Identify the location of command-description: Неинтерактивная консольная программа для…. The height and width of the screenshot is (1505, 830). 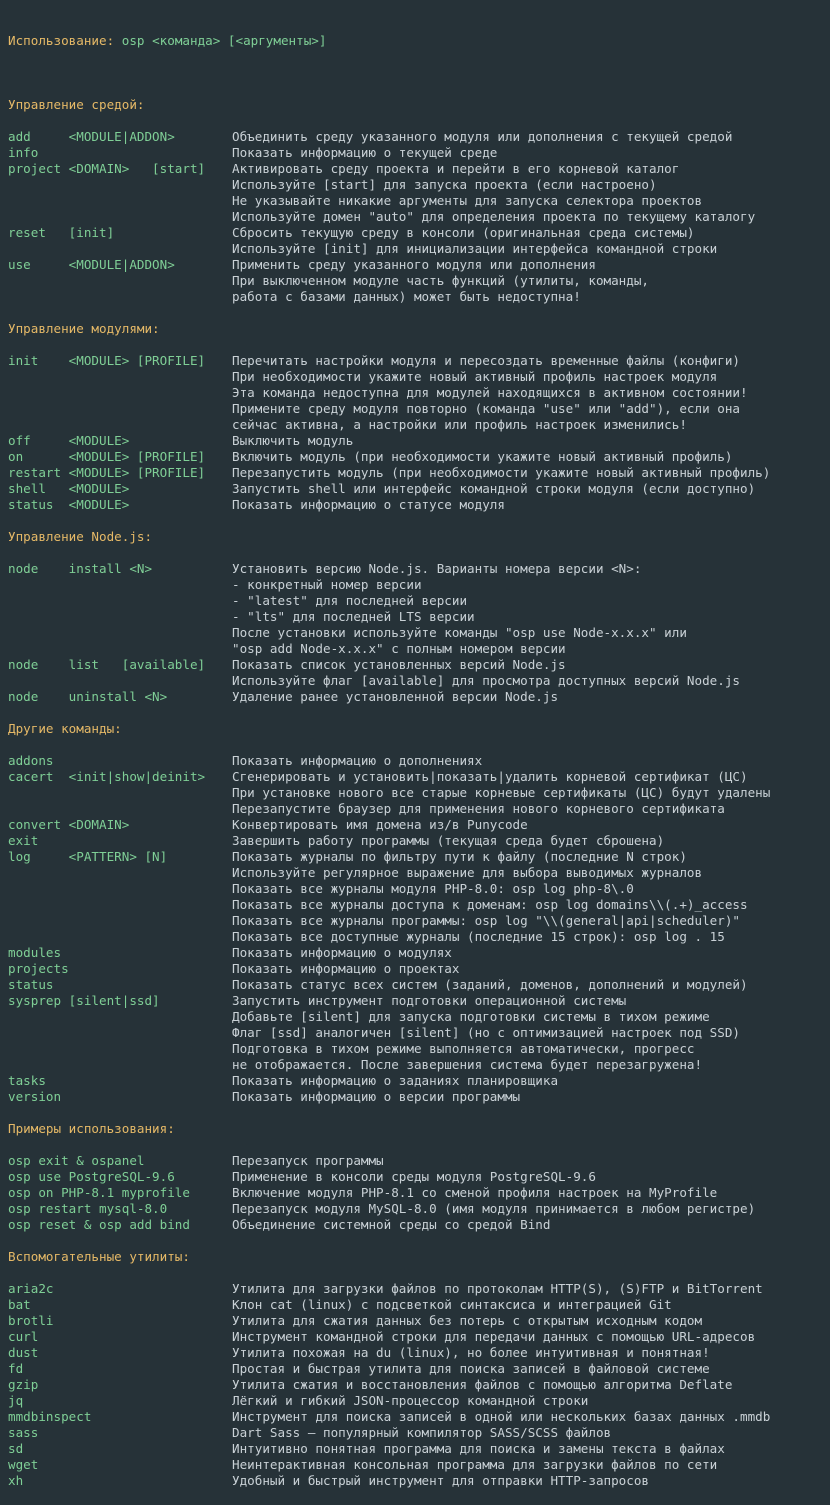
(475, 1464).